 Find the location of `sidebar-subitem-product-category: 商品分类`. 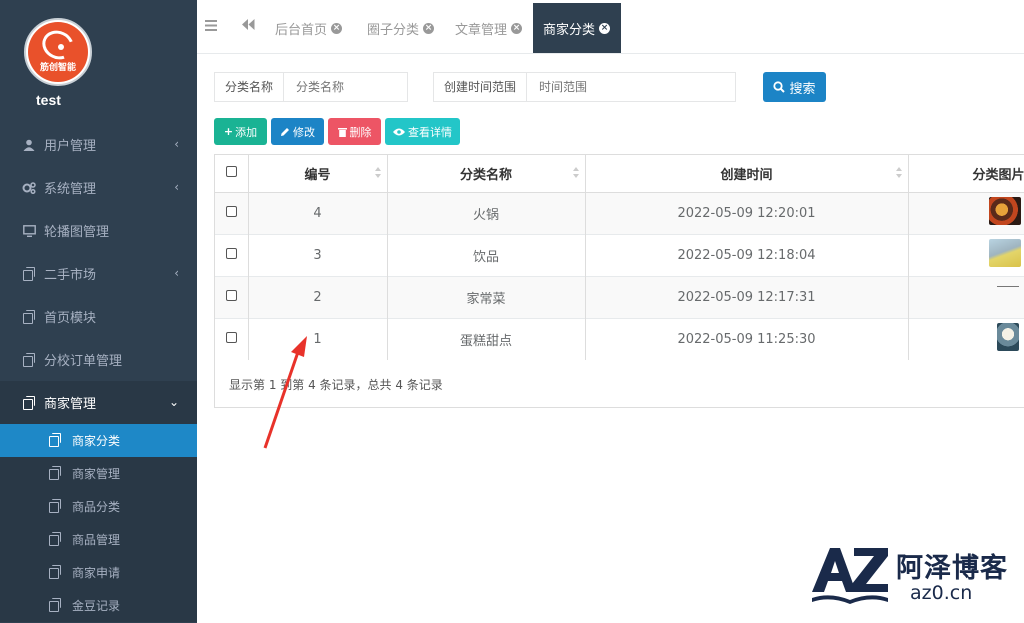

sidebar-subitem-product-category: 商品分类 is located at coordinates (98, 506).